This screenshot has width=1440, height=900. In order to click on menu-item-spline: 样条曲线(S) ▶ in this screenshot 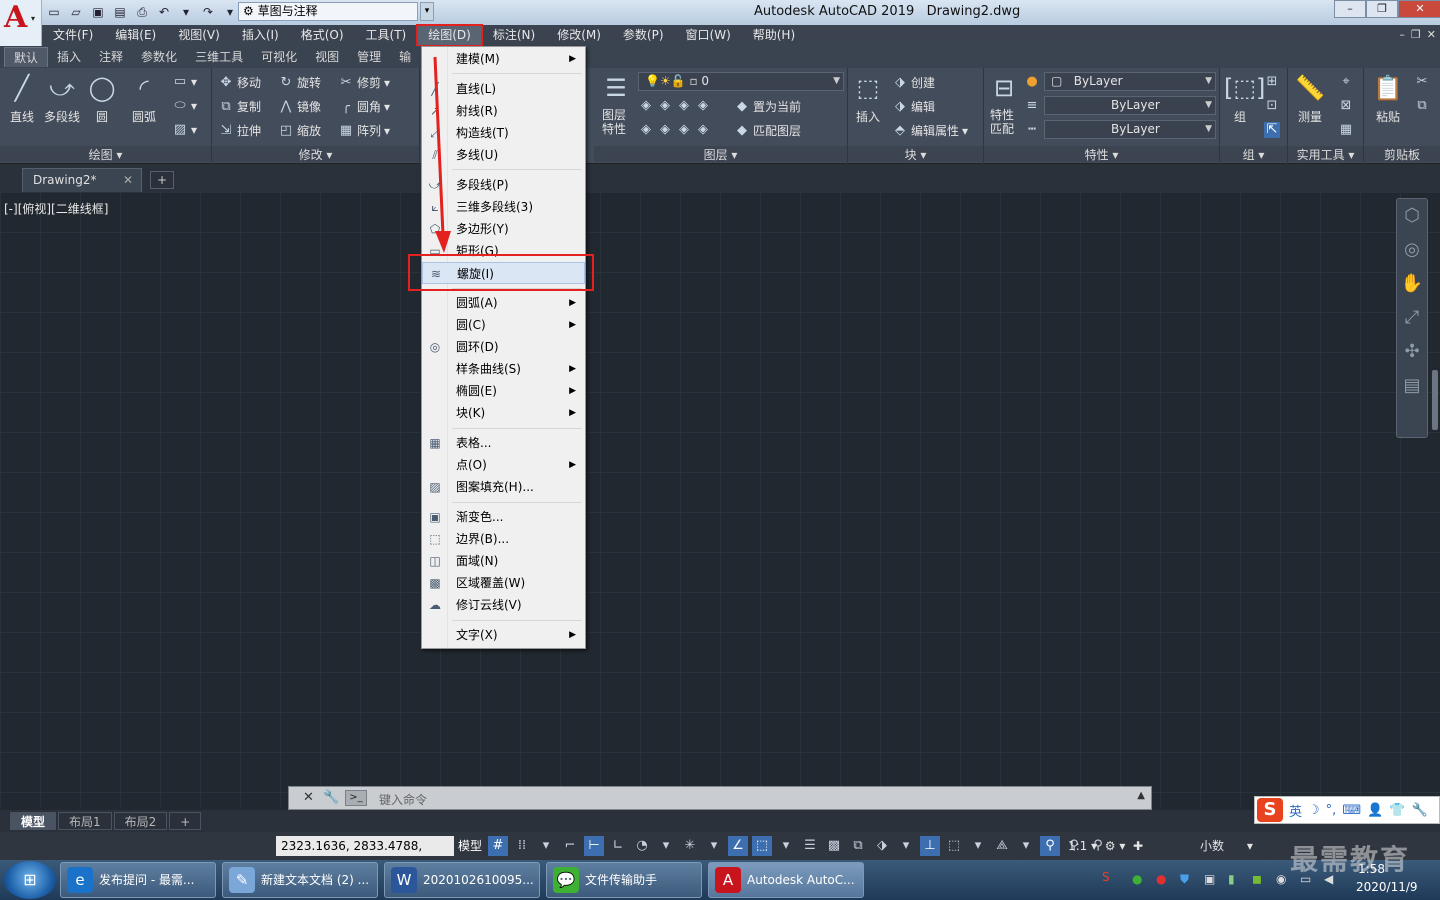, I will do `click(503, 369)`.